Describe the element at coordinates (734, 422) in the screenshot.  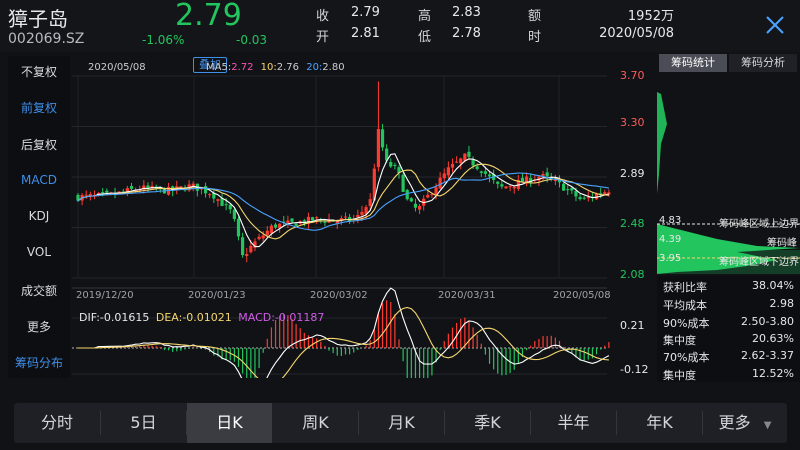
I see `tab-more-label: 更多` at that location.